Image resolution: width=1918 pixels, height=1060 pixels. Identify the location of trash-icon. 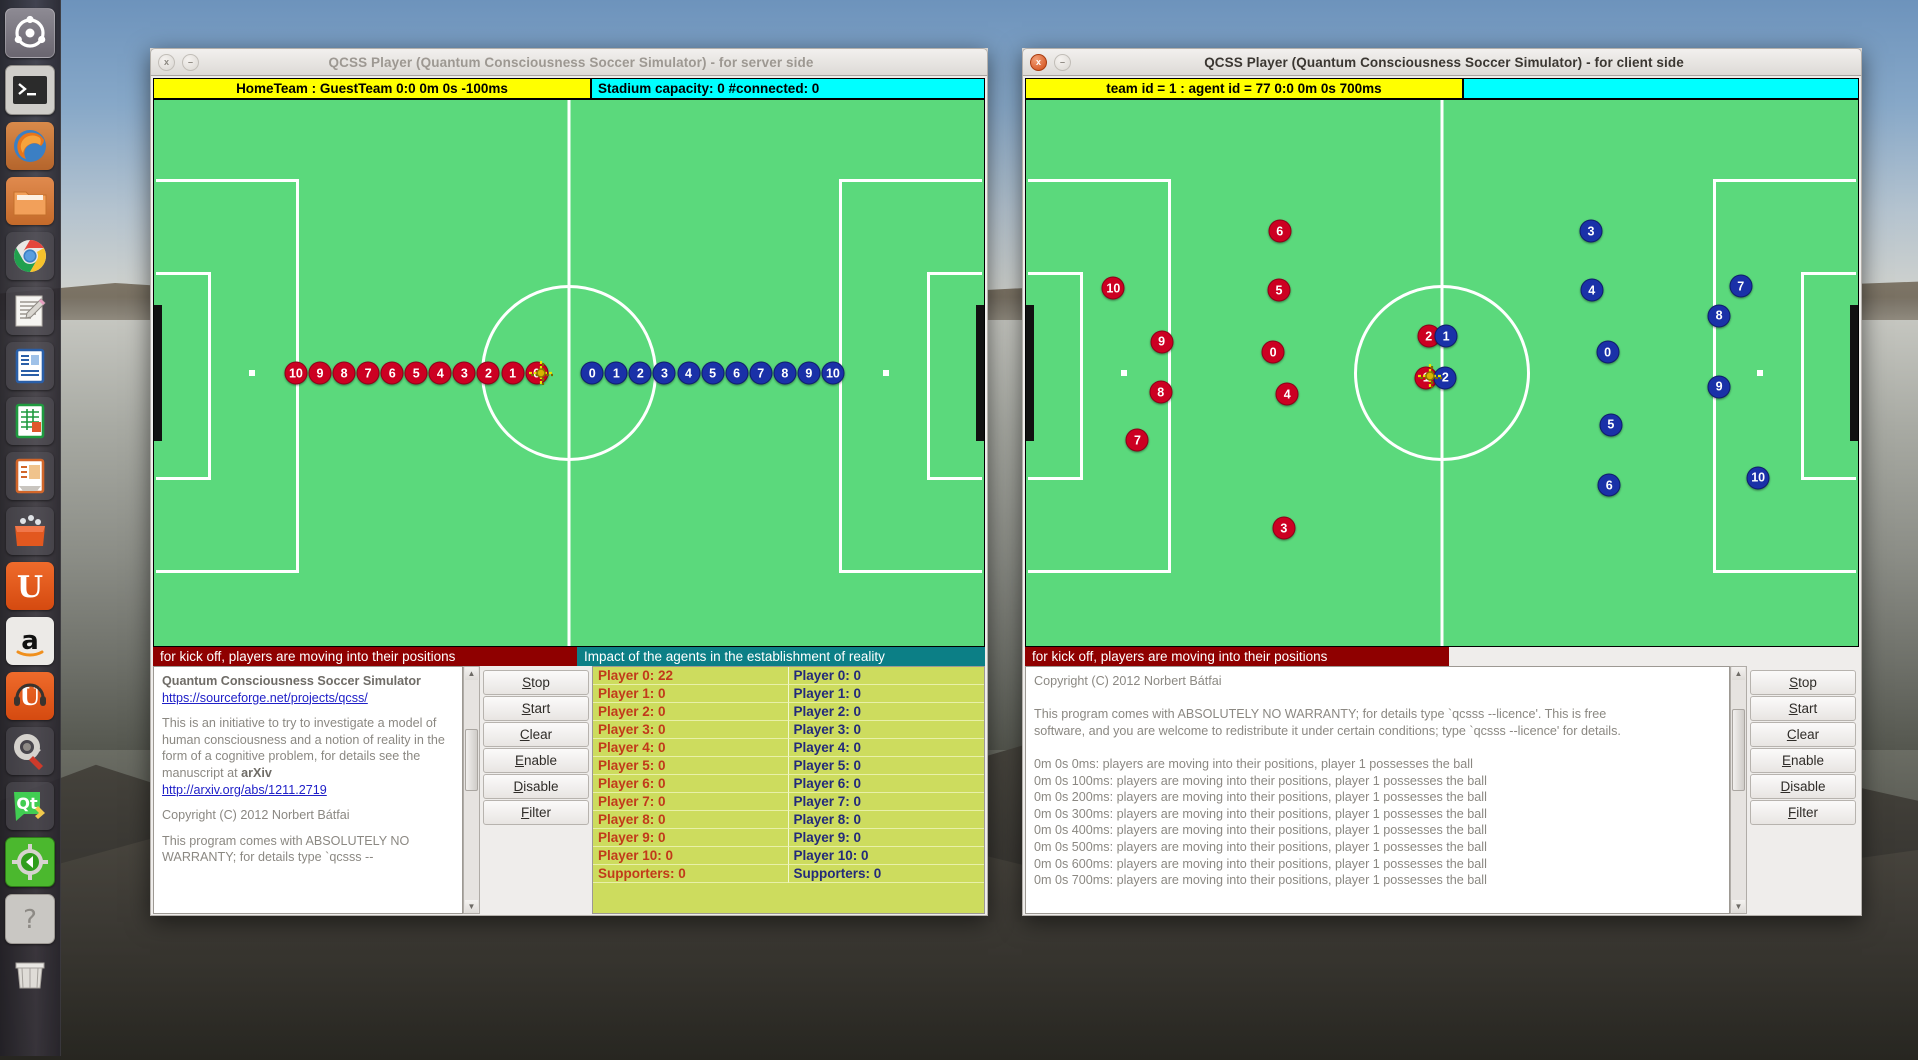
(30, 975).